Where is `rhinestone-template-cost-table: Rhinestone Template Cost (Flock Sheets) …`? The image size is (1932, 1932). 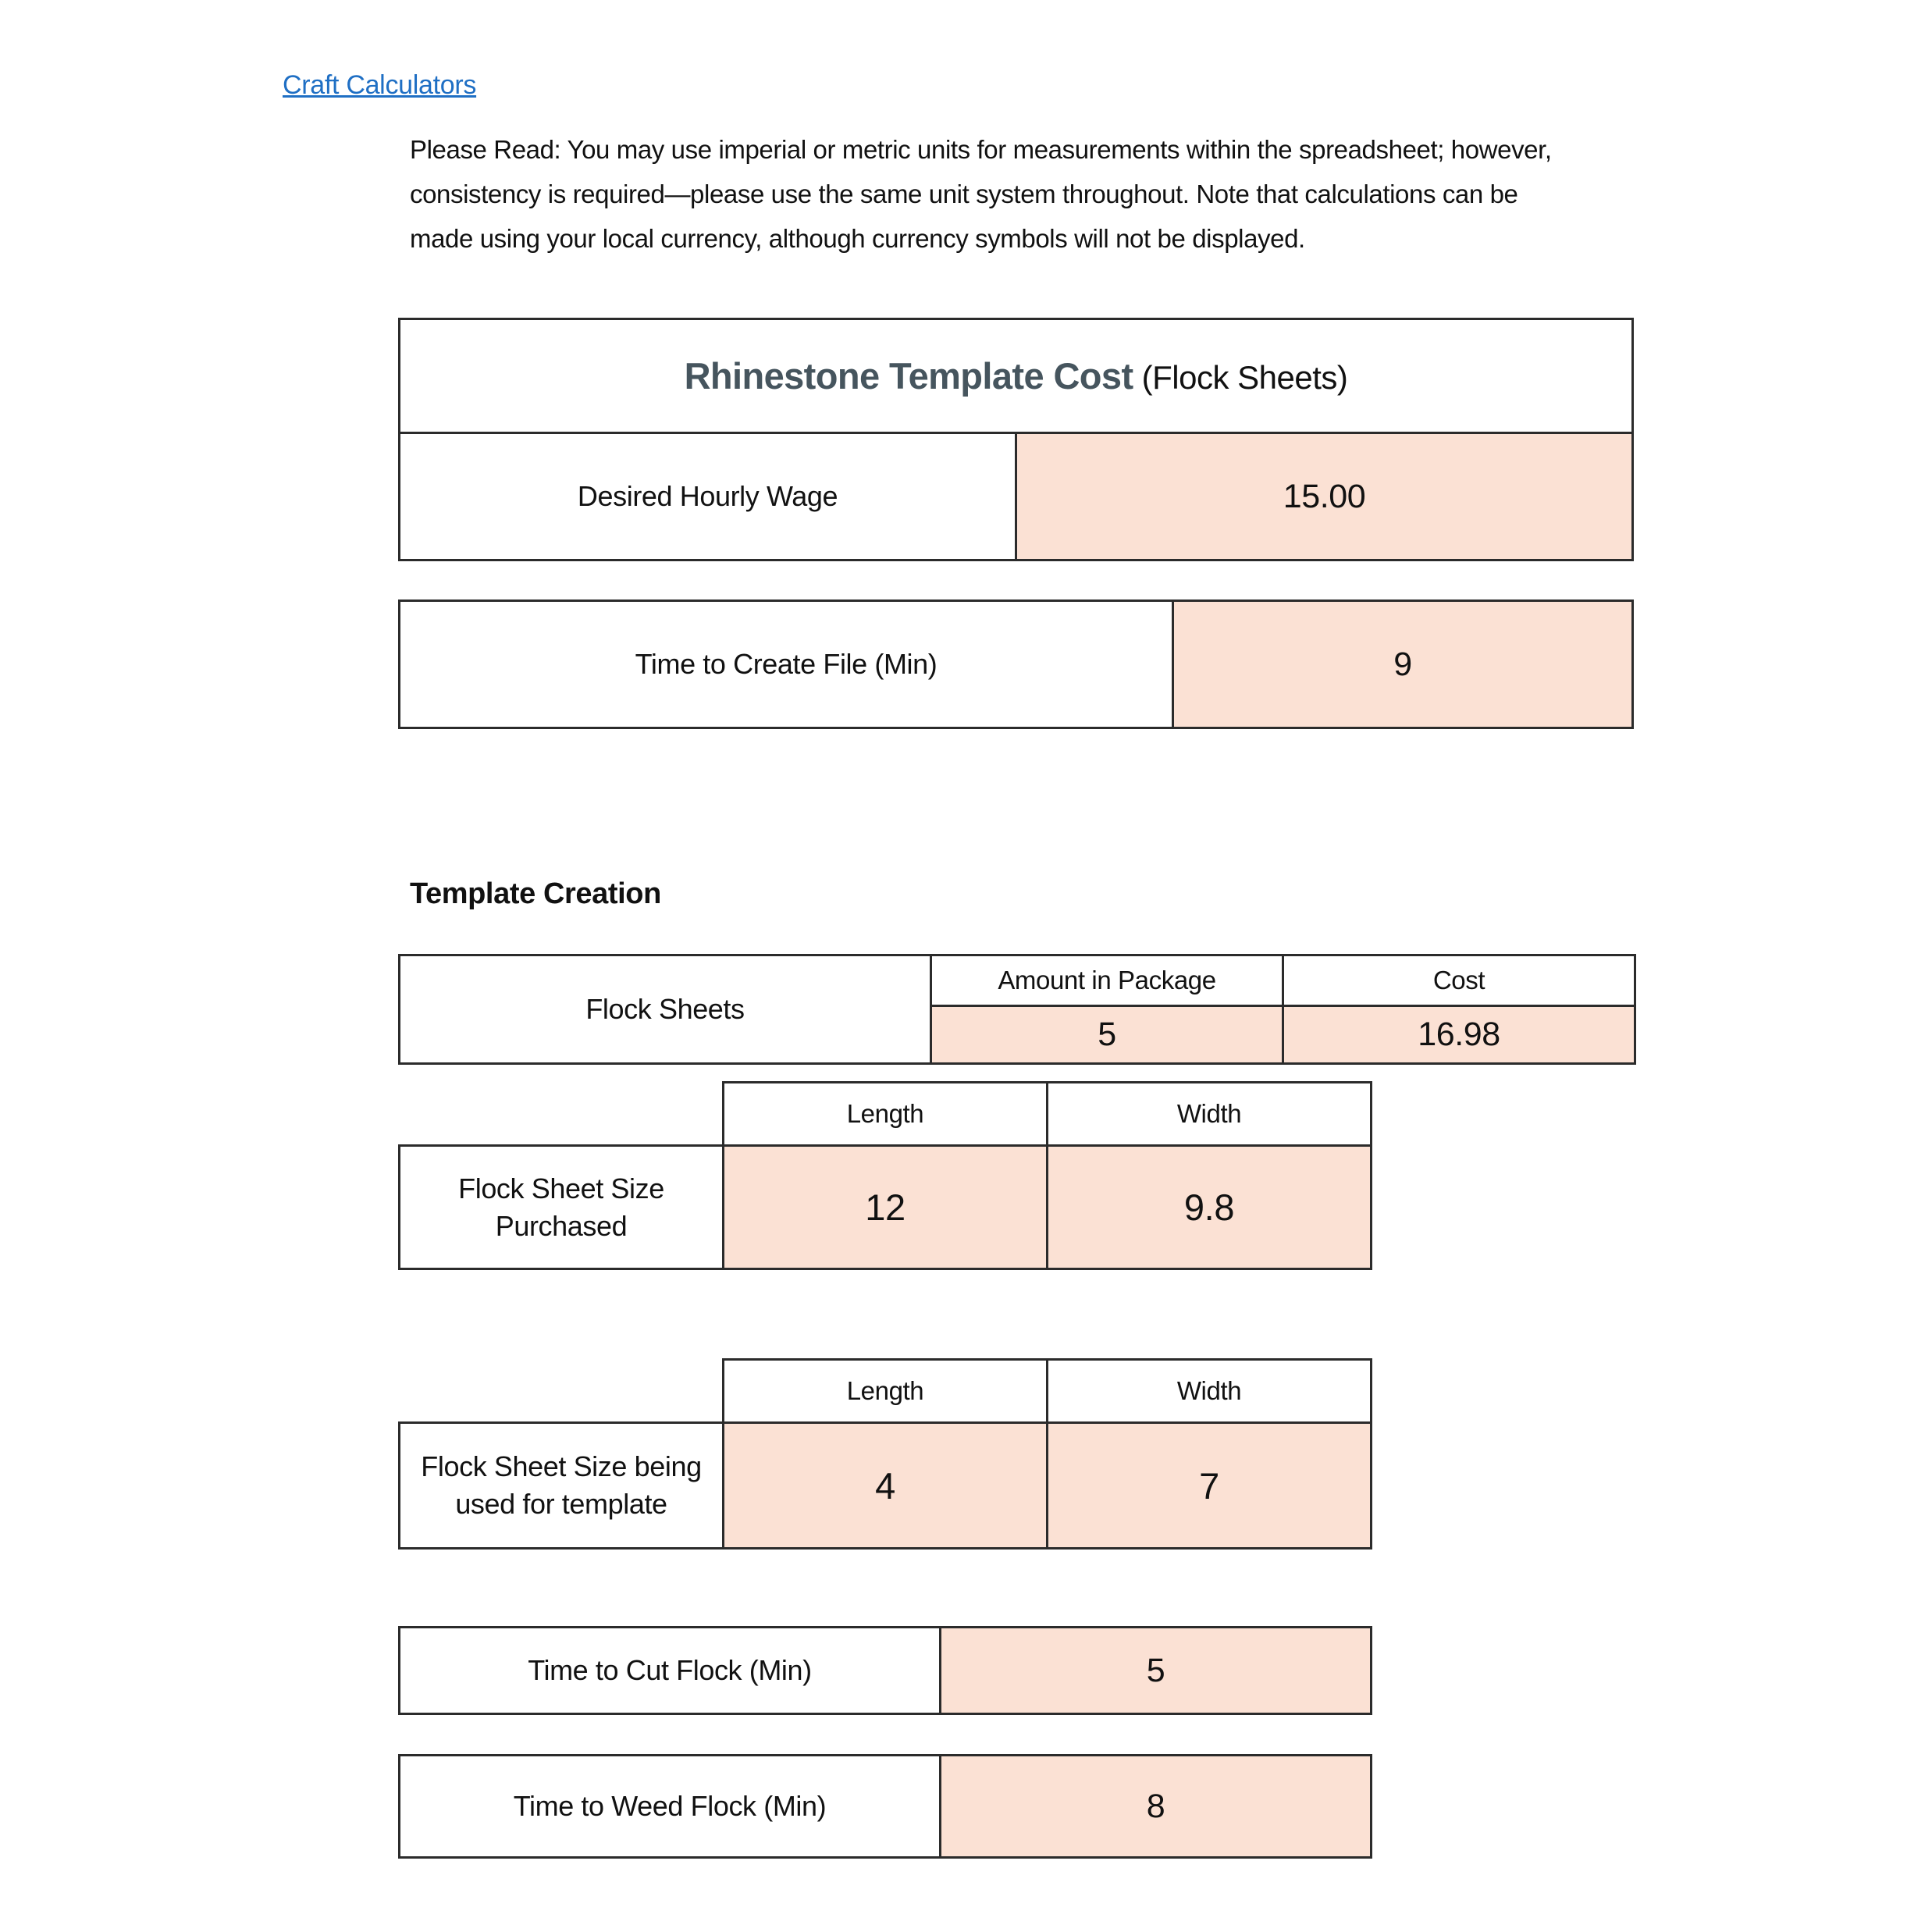
rhinestone-template-cost-table: Rhinestone Template Cost (Flock Sheets) … is located at coordinates (1016, 439).